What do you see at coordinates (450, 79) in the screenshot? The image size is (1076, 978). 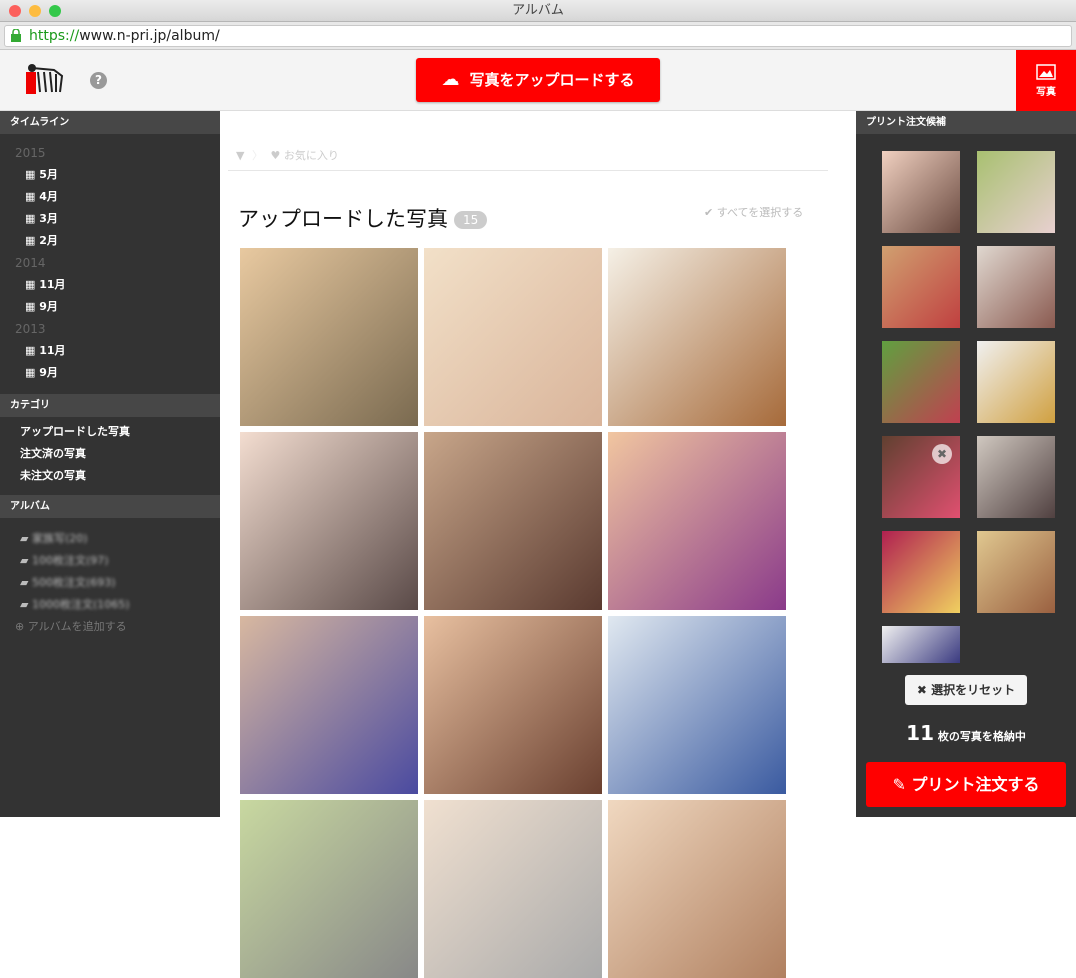 I see `cloud-upload-icon: ☁` at bounding box center [450, 79].